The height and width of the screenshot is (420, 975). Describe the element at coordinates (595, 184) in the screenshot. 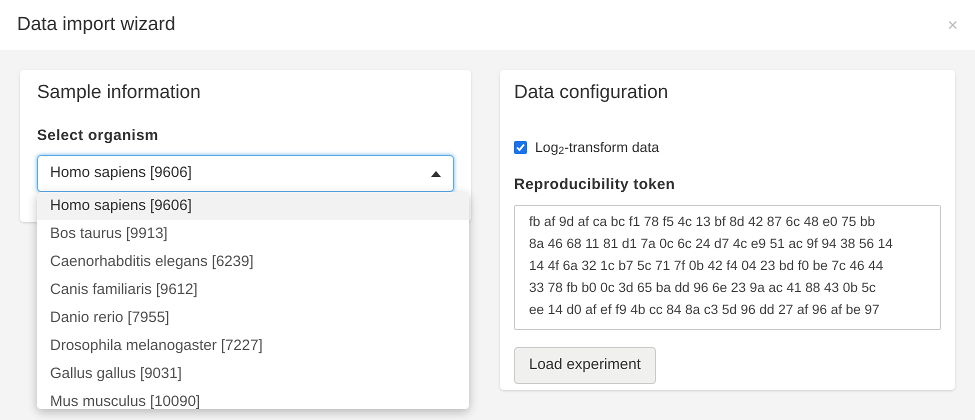

I see `field-label: Reproducibility token` at that location.